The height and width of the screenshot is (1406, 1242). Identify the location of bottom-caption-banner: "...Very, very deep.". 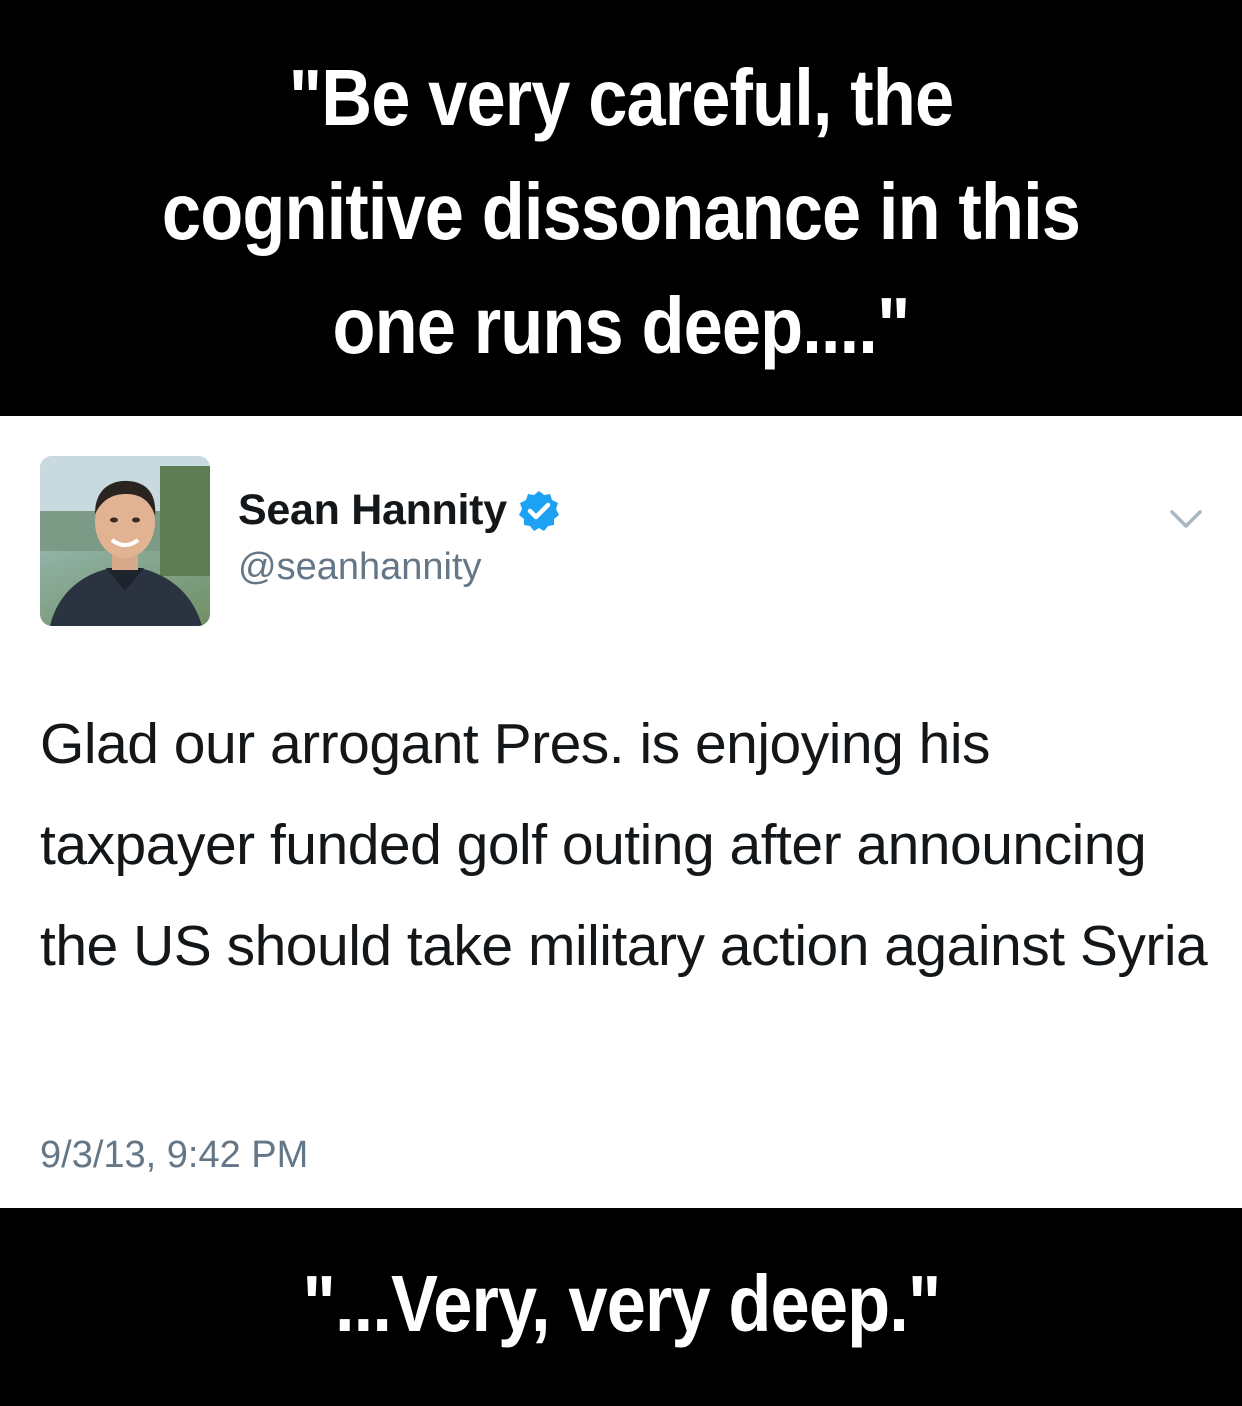
(621, 1307).